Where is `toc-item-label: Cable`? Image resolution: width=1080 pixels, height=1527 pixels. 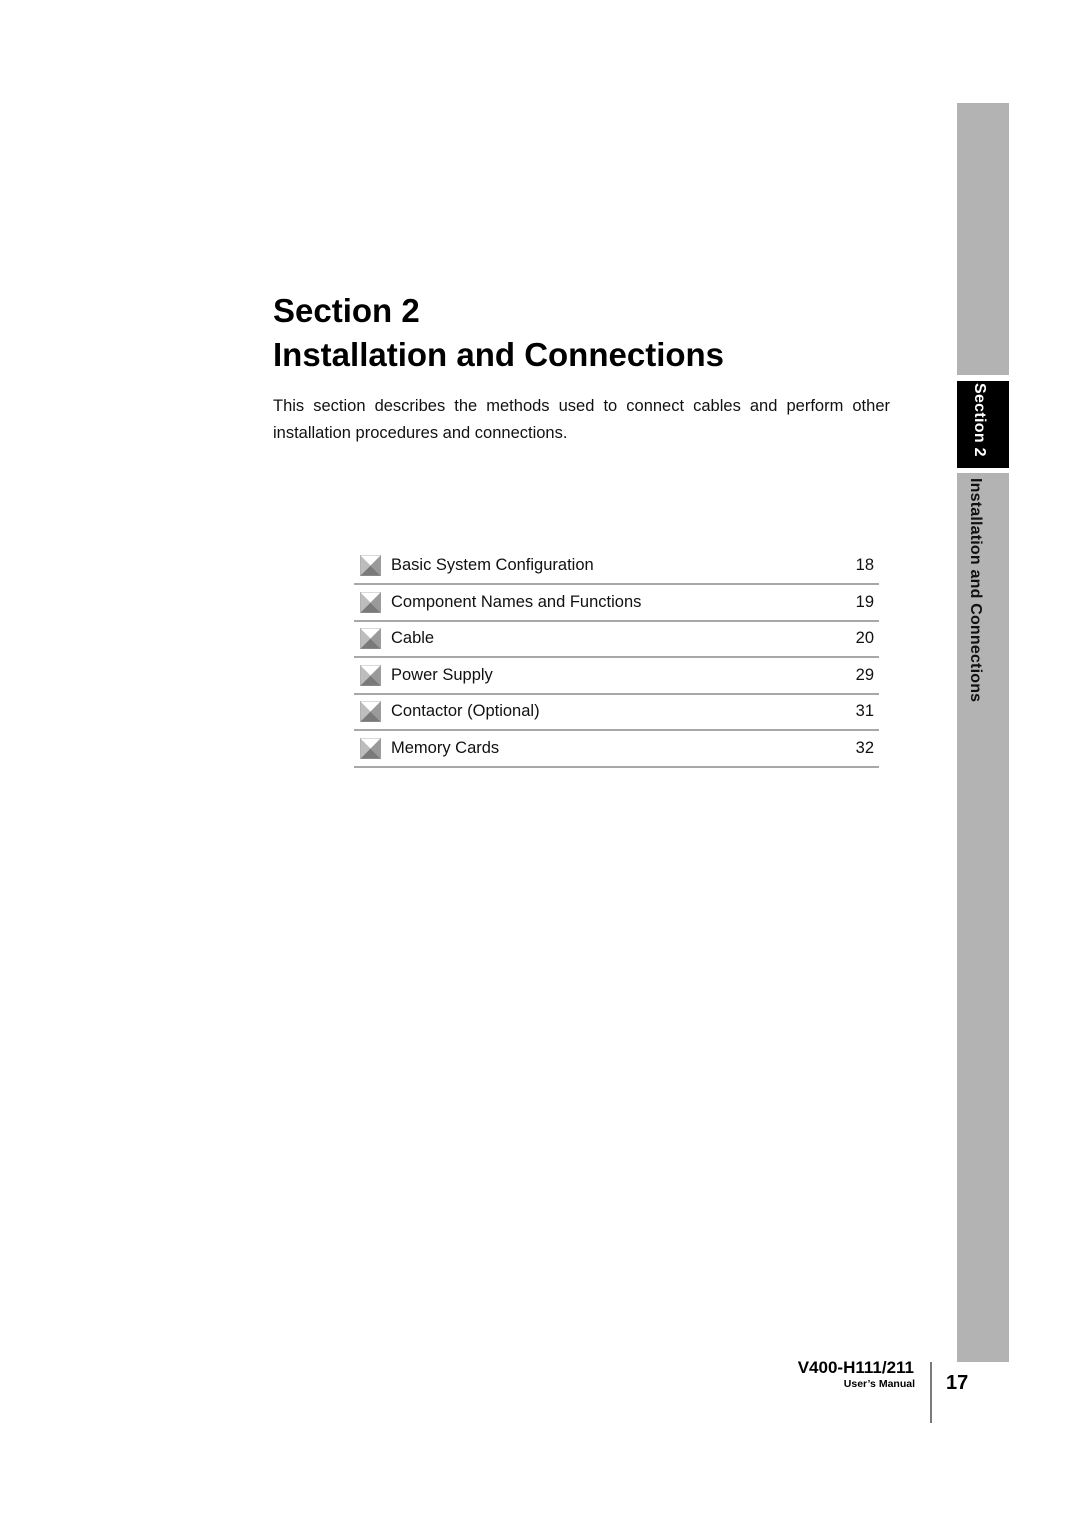
toc-item-label: Cable is located at coordinates (413, 638).